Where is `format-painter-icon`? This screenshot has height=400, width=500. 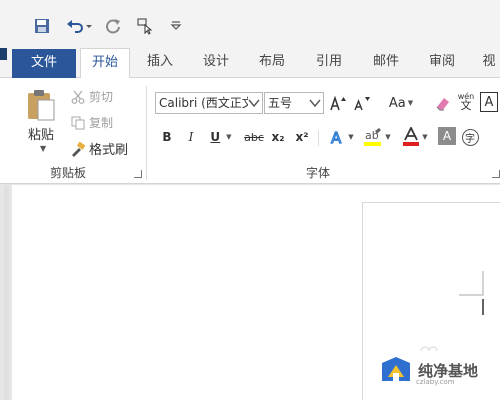 format-painter-icon is located at coordinates (78, 149).